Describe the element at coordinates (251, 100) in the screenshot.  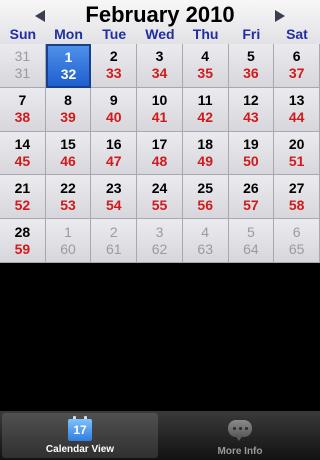
I see `day-of-month: 12` at that location.